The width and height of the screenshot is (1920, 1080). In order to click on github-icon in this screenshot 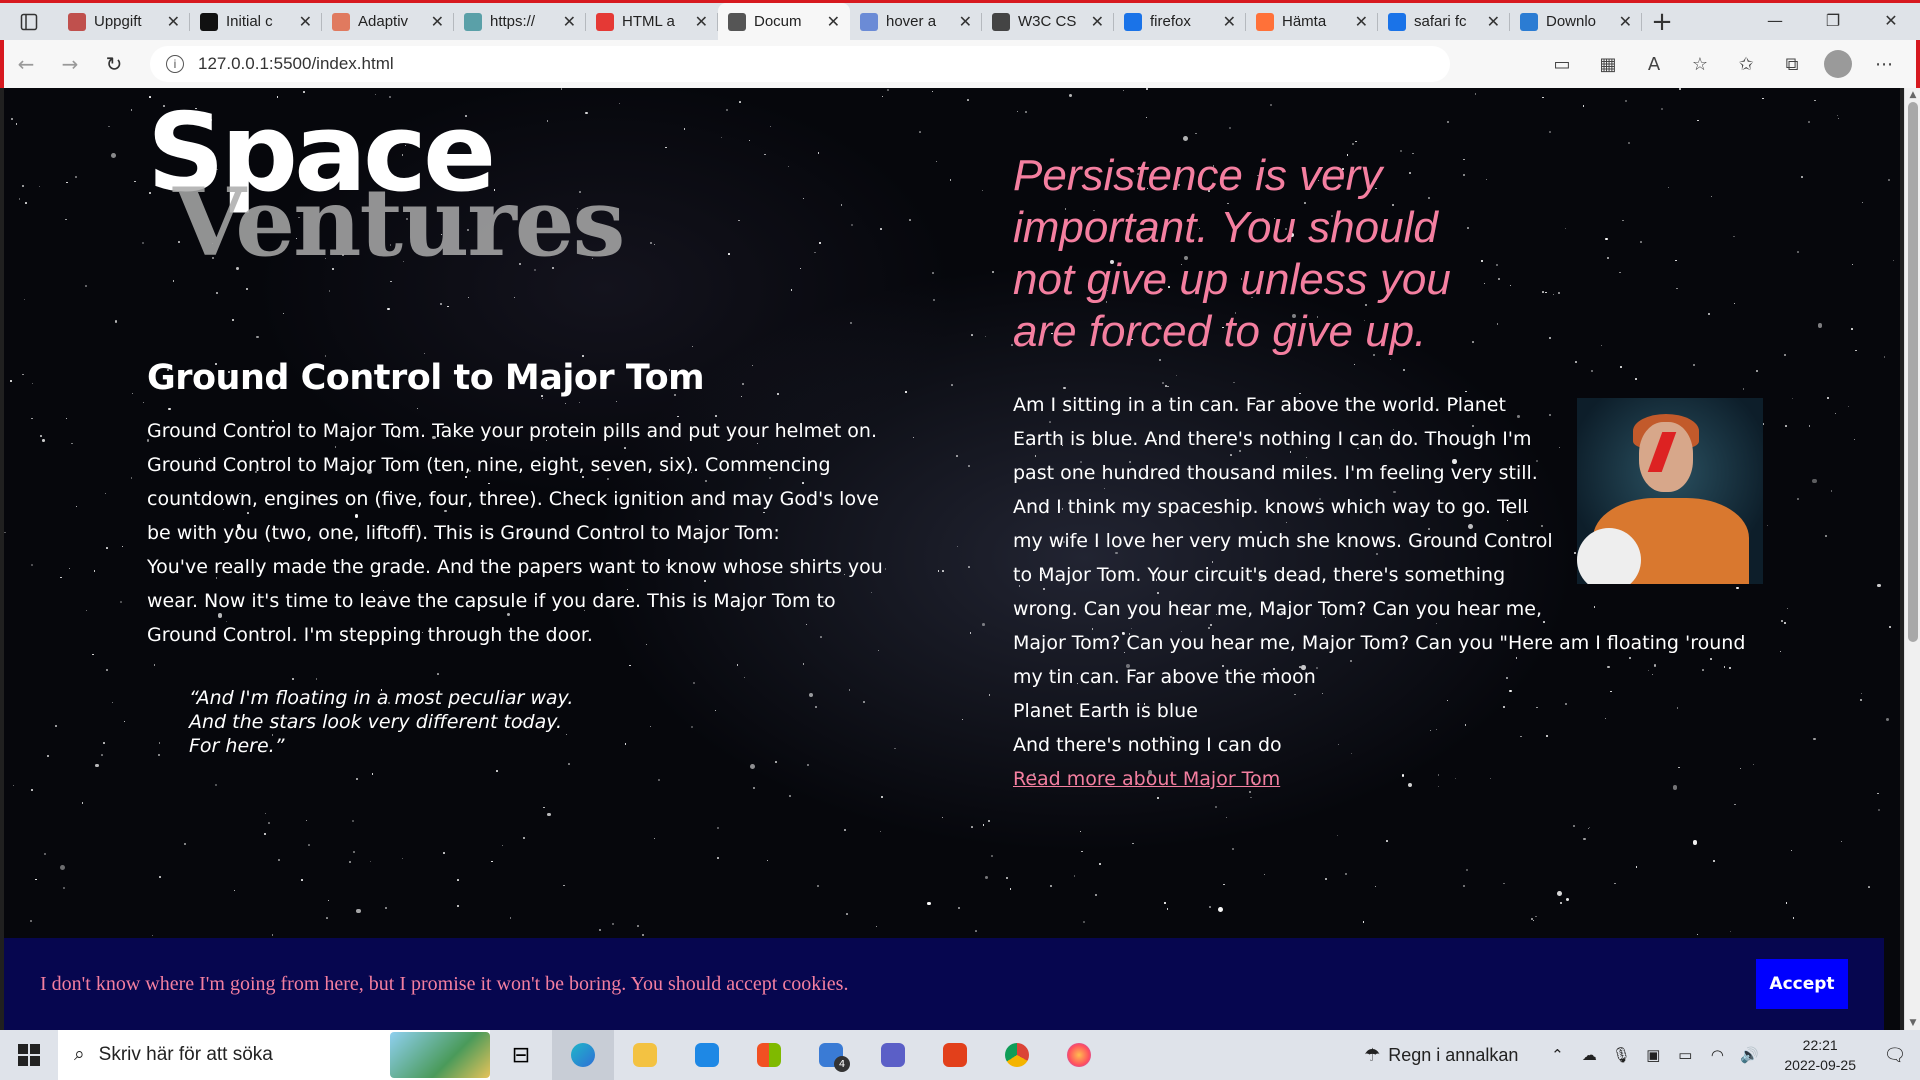, I will do `click(209, 21)`.